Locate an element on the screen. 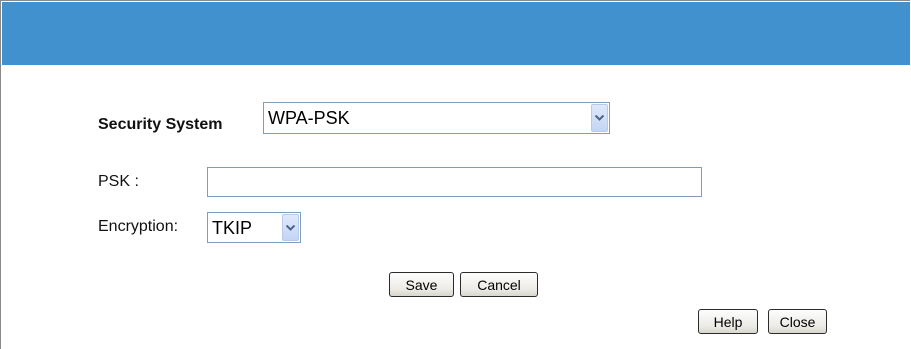 The width and height of the screenshot is (911, 349). encryption-label: Encryption: is located at coordinates (138, 226).